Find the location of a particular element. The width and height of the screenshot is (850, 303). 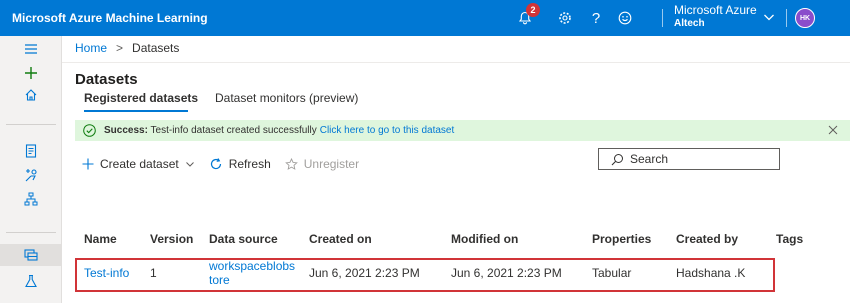

account-switcher: Microsoft Azure Altech is located at coordinates (715, 17).